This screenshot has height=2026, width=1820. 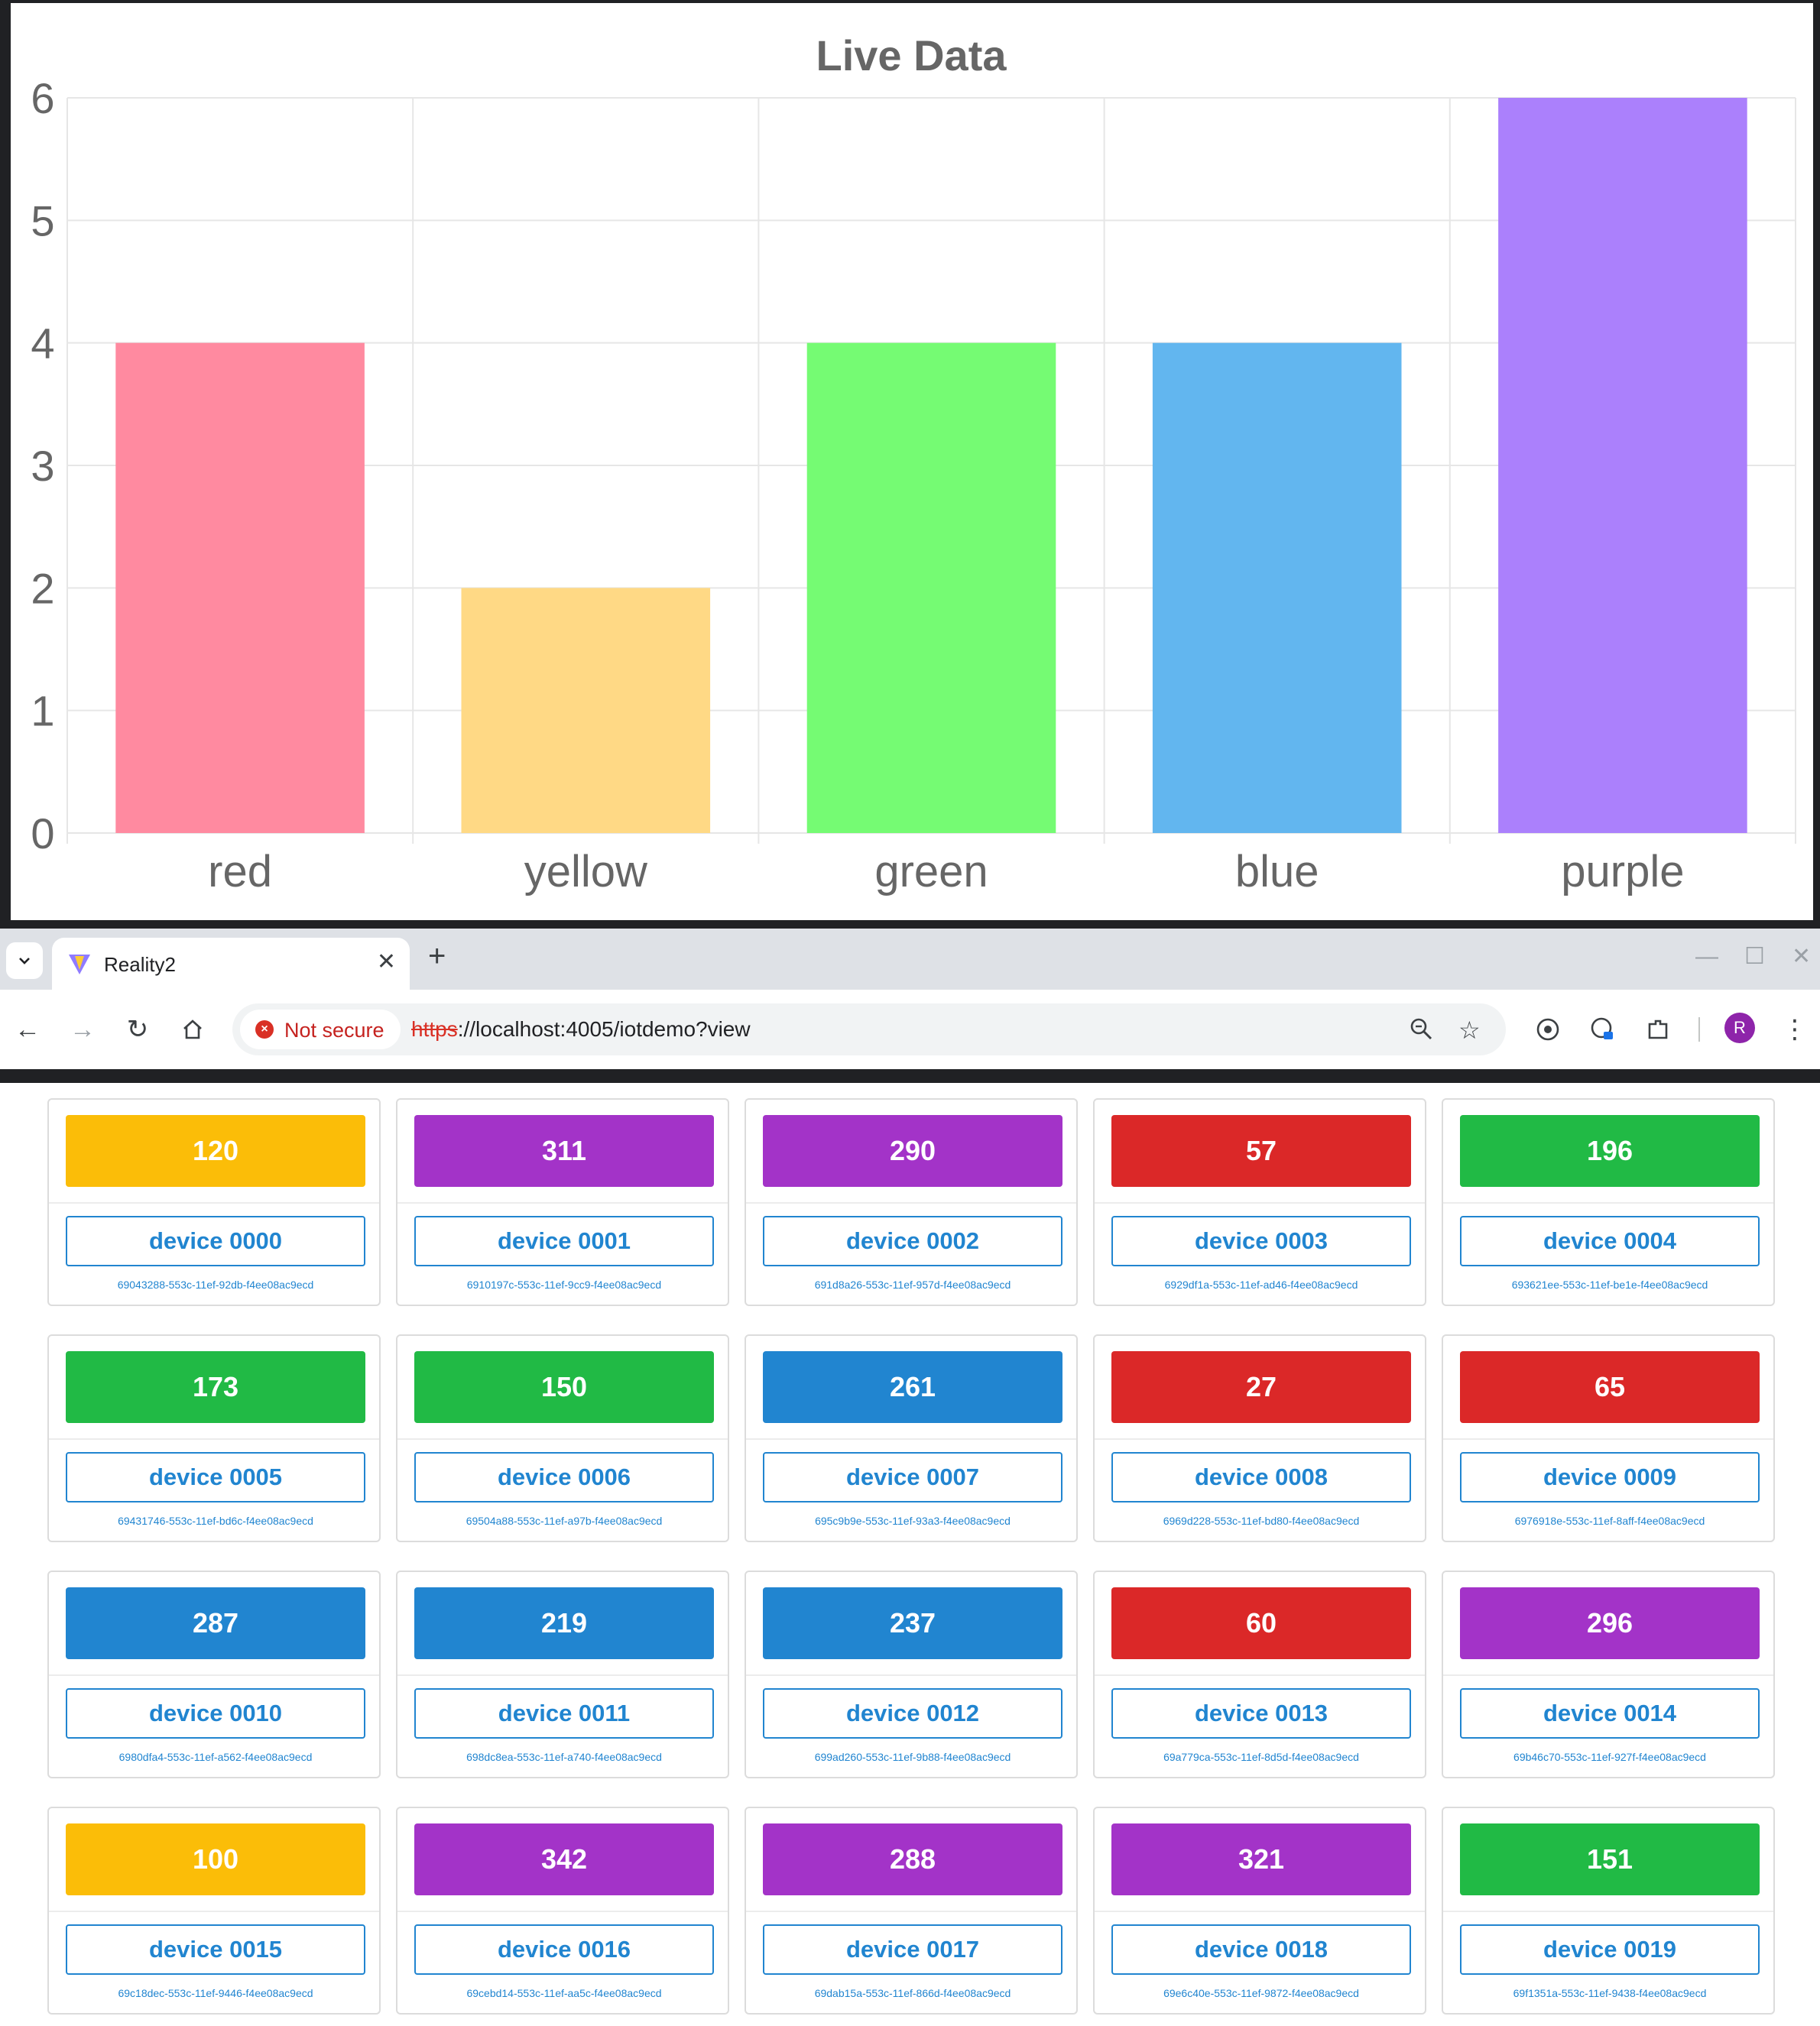 I want to click on device-value-button: 296, so click(x=1610, y=1623).